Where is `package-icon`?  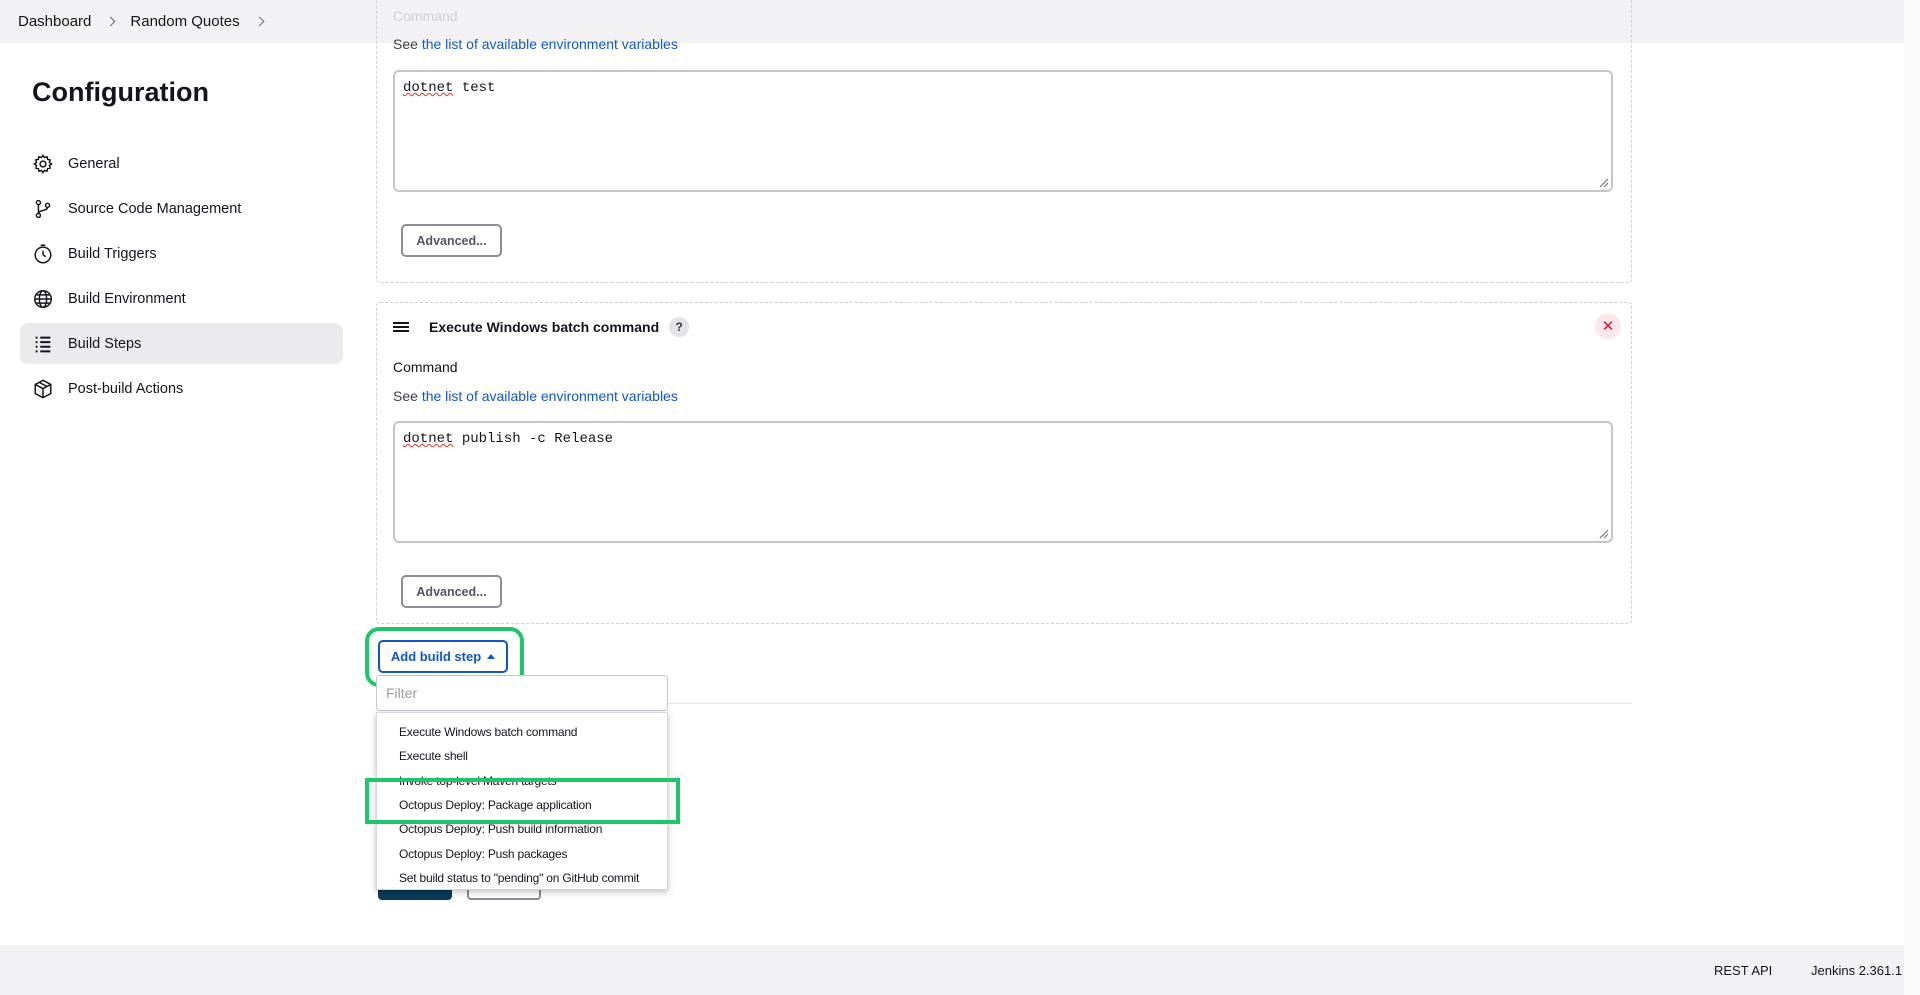
package-icon is located at coordinates (43, 389).